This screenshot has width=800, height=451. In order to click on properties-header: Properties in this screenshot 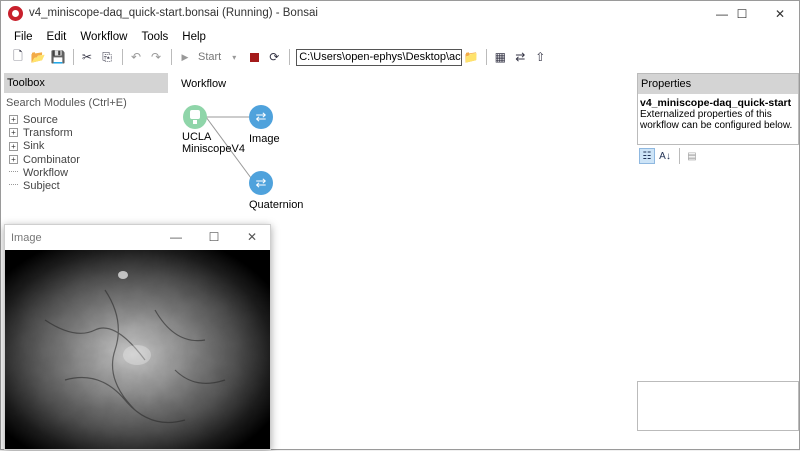, I will do `click(718, 84)`.